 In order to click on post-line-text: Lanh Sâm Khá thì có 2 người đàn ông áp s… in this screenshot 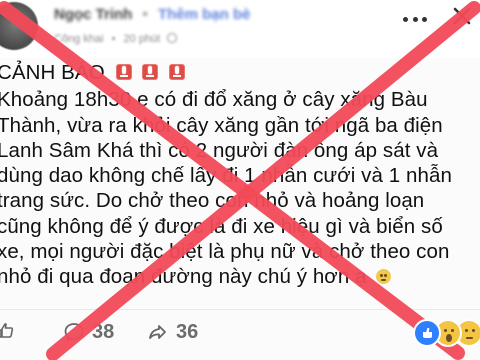, I will do `click(219, 150)`.